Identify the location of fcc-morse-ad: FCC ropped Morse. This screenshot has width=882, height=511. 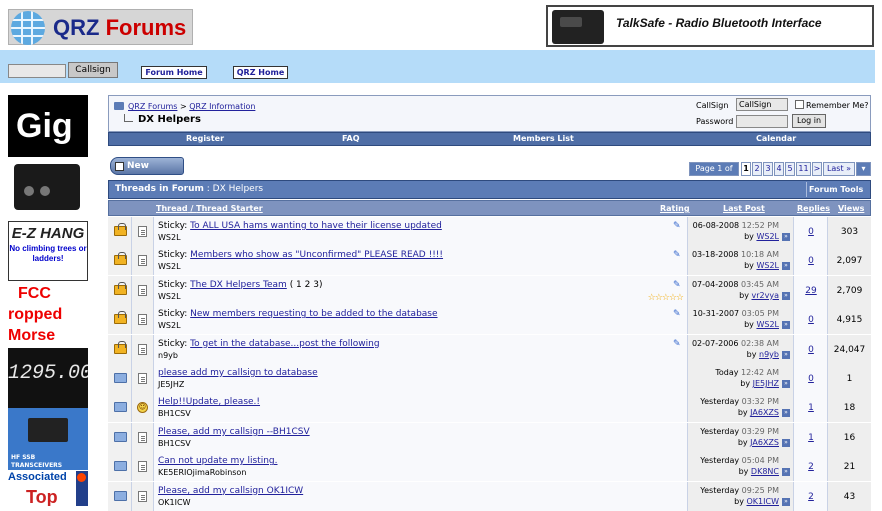
(48, 315).